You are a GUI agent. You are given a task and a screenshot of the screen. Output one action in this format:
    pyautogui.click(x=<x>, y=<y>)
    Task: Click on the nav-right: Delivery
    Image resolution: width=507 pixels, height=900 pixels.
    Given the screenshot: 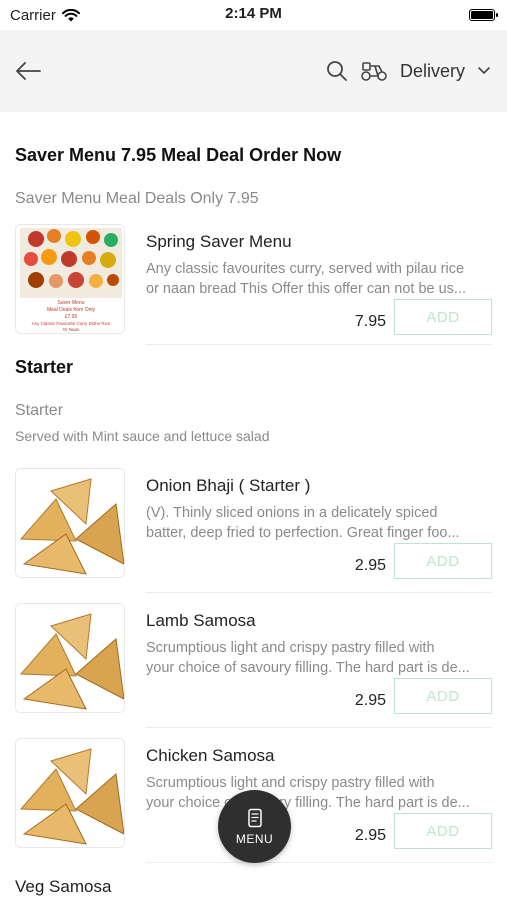 What is the action you would take?
    pyautogui.click(x=408, y=71)
    